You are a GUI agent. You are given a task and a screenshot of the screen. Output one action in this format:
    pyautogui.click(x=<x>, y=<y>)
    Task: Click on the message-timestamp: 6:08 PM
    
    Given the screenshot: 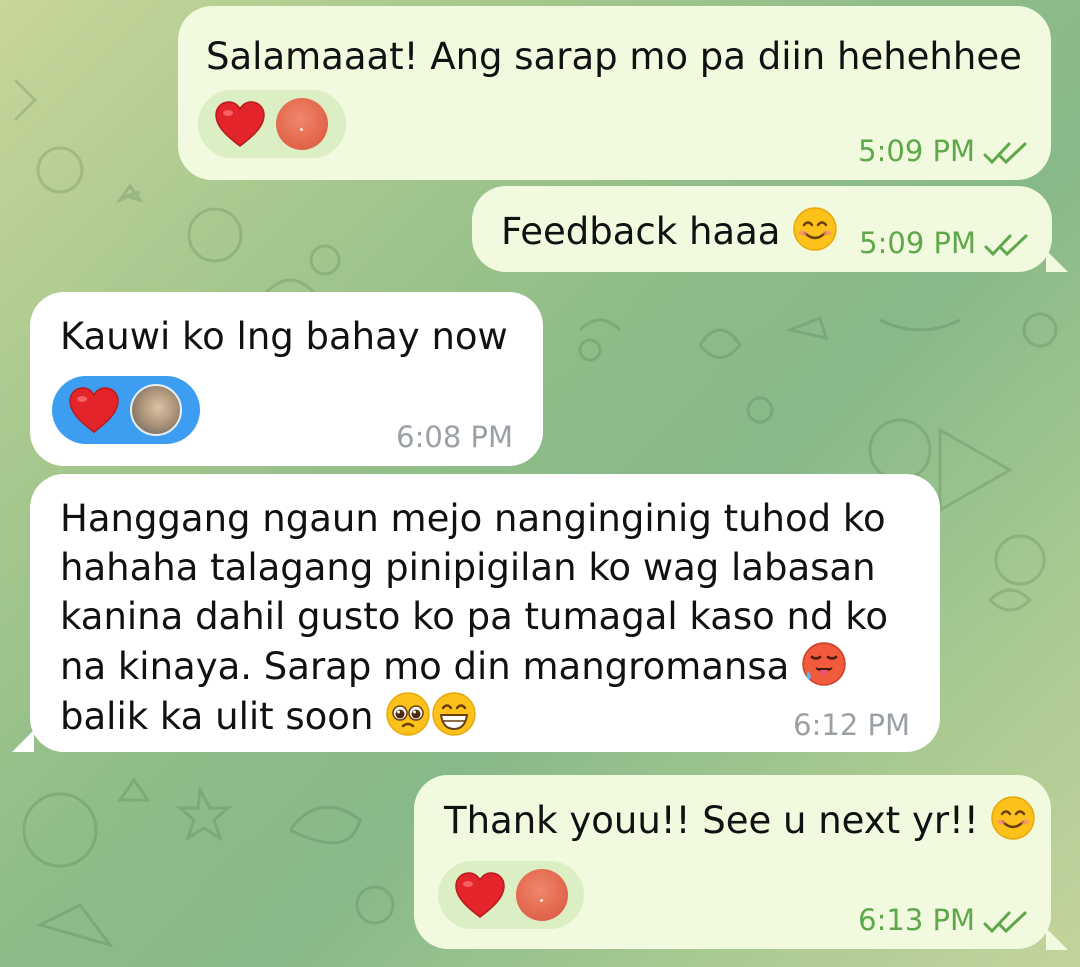 What is the action you would take?
    pyautogui.click(x=454, y=437)
    